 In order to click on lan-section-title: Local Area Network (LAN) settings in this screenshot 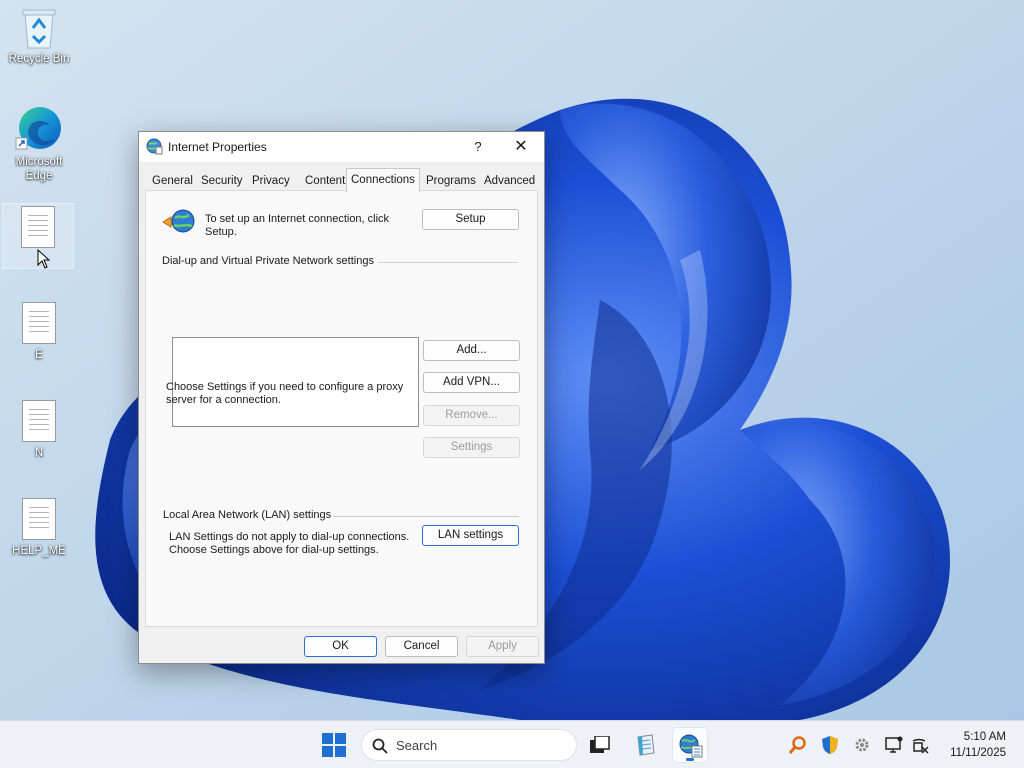, I will do `click(247, 515)`.